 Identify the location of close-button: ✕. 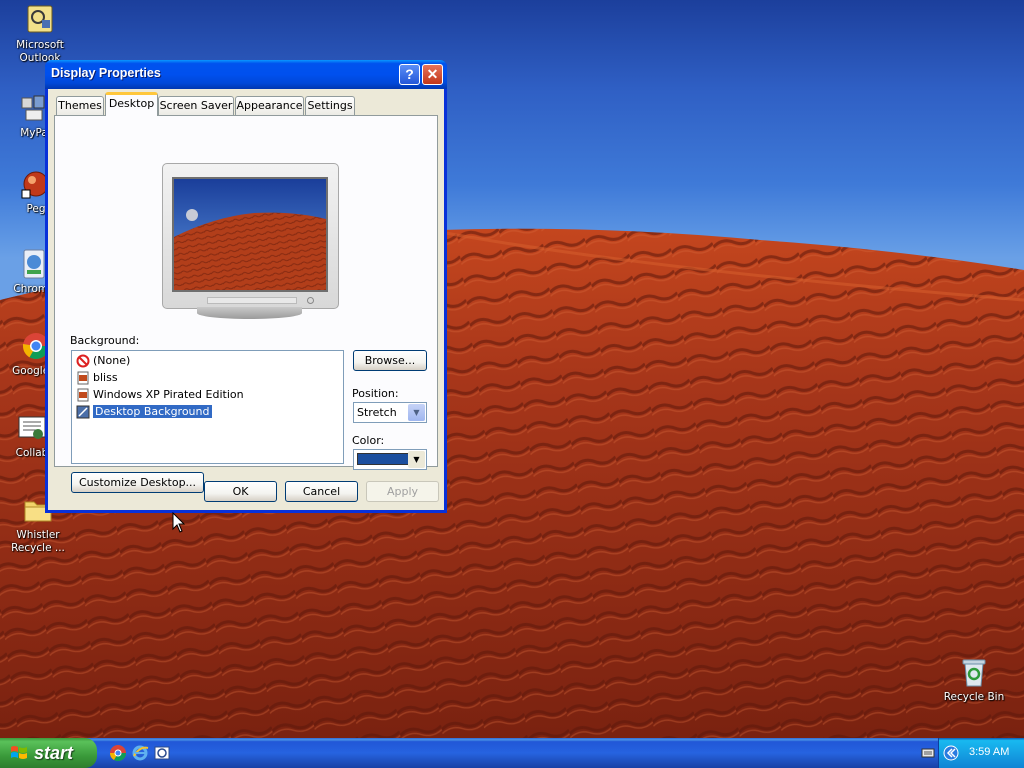
(432, 74).